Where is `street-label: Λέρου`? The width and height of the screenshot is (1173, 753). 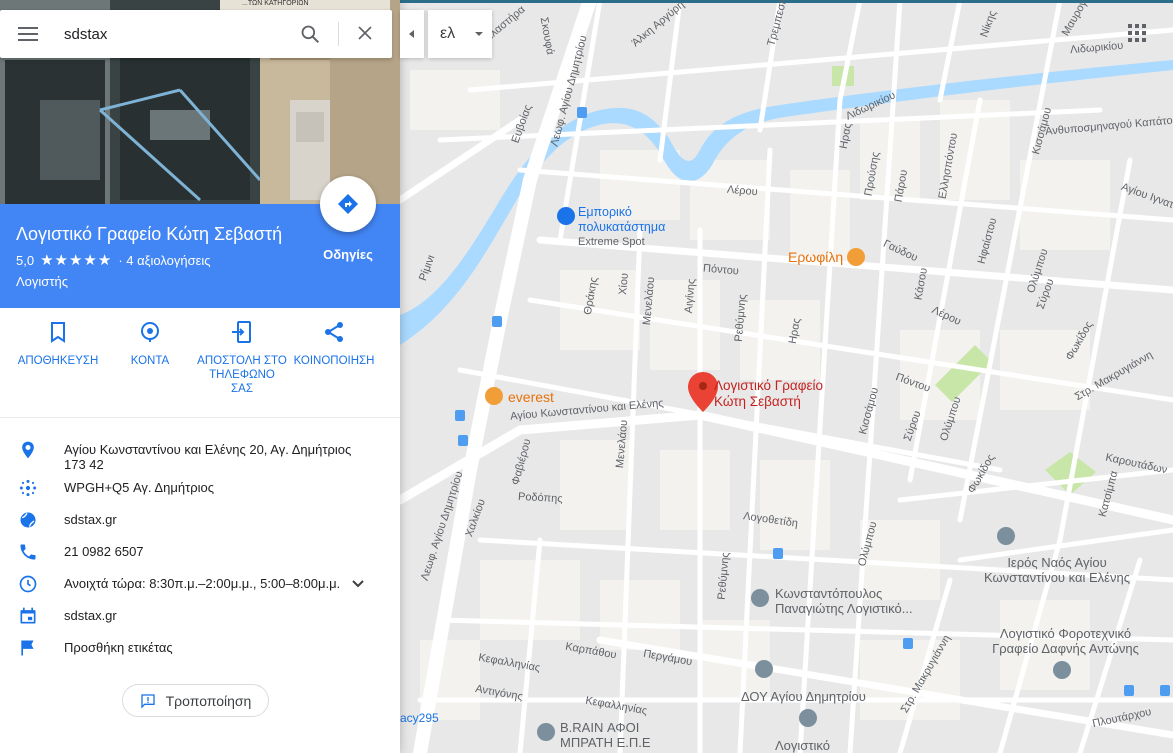
street-label: Λέρου is located at coordinates (742, 191).